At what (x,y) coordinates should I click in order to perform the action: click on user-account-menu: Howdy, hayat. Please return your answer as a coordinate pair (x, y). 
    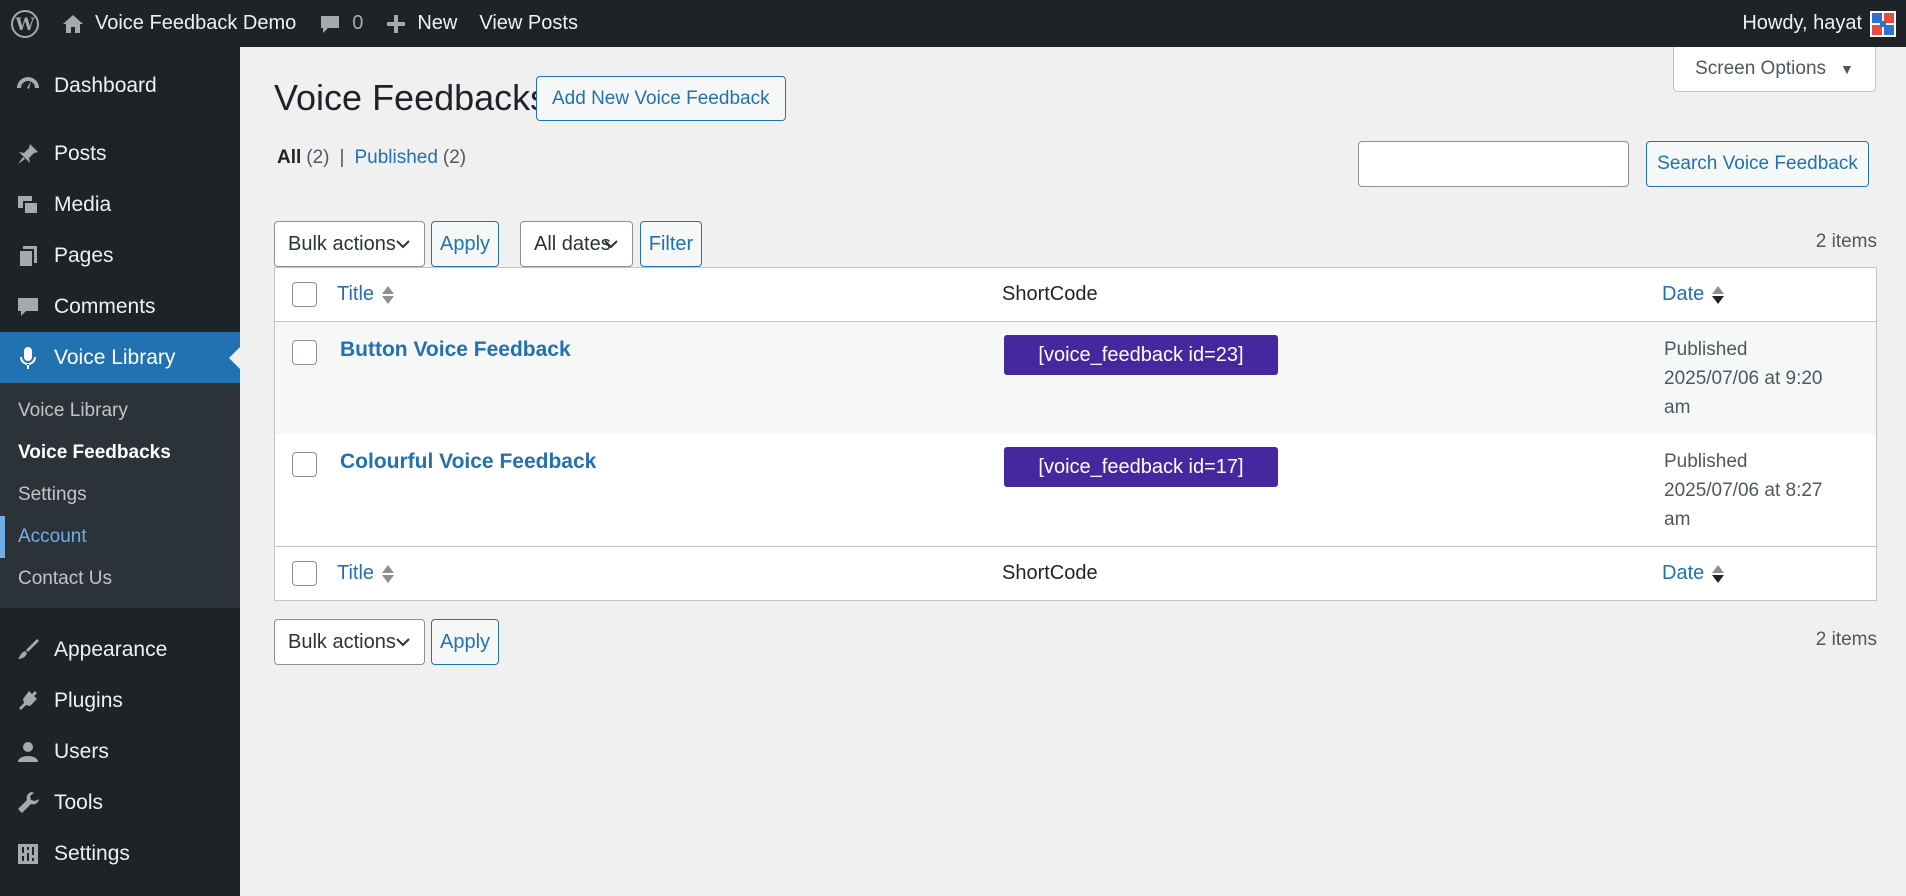
    Looking at the image, I should click on (1818, 23).